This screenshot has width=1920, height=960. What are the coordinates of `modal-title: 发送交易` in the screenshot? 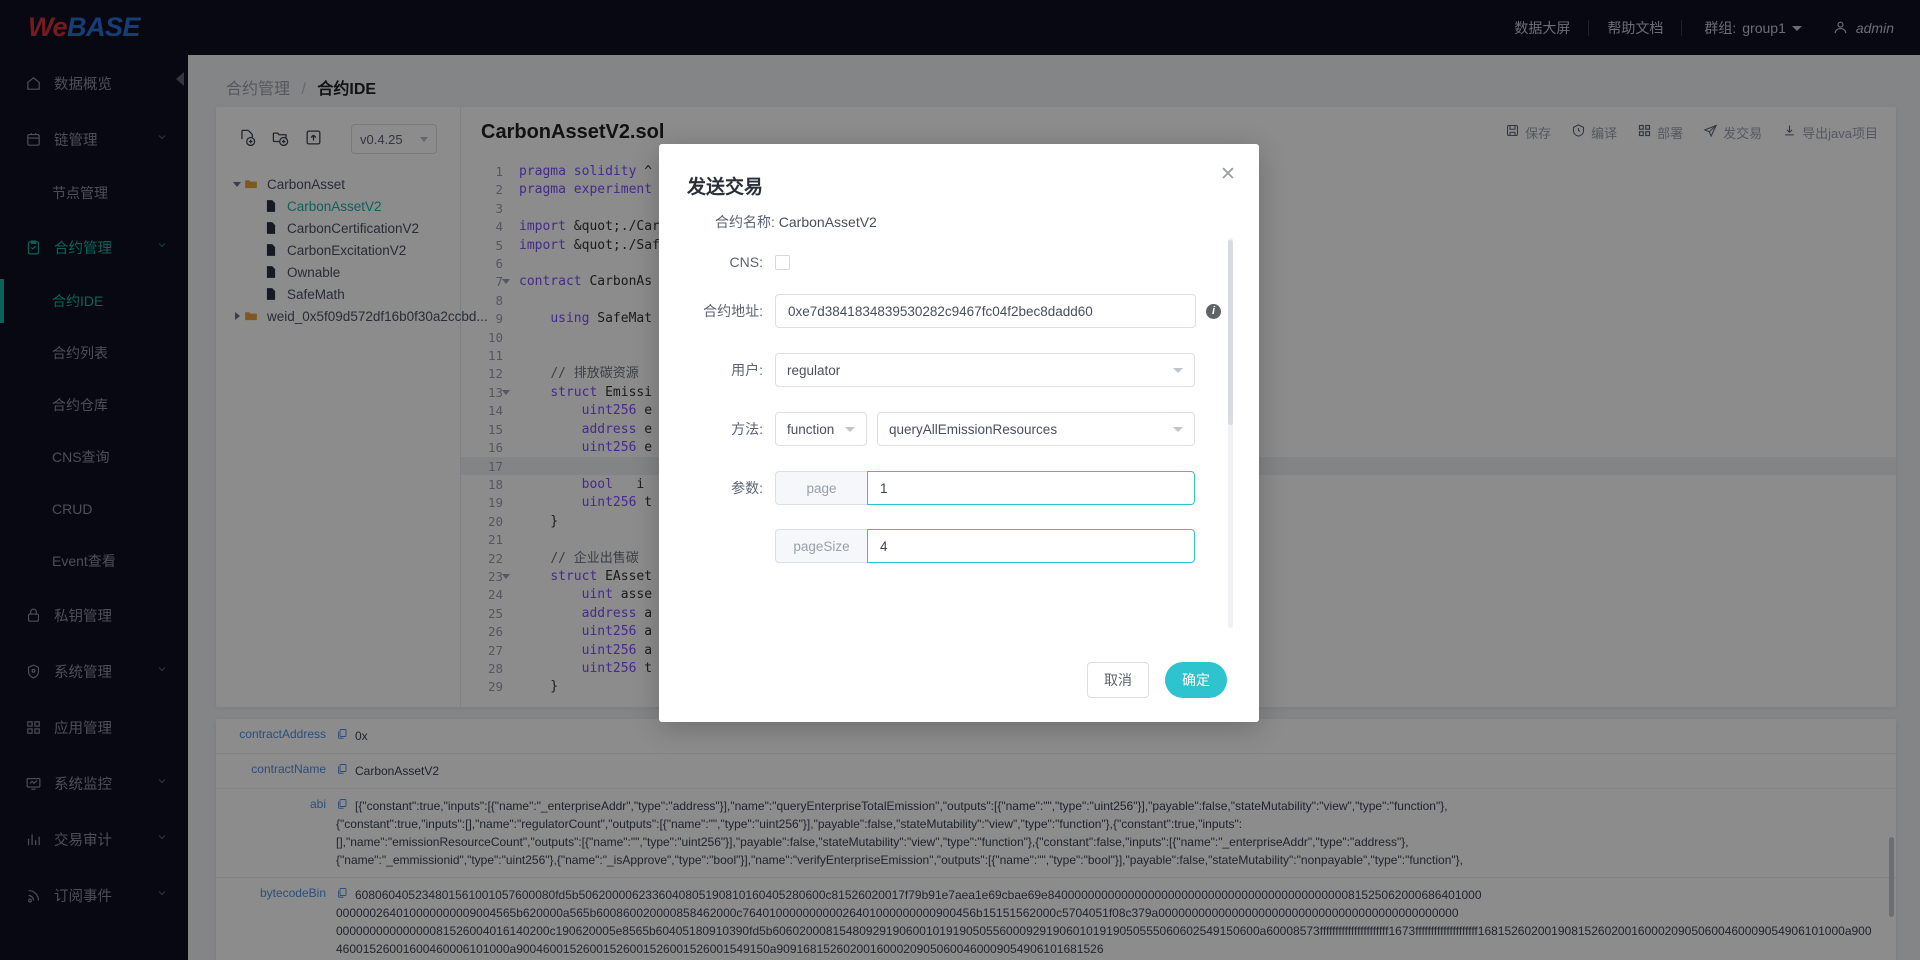 It's located at (725, 187).